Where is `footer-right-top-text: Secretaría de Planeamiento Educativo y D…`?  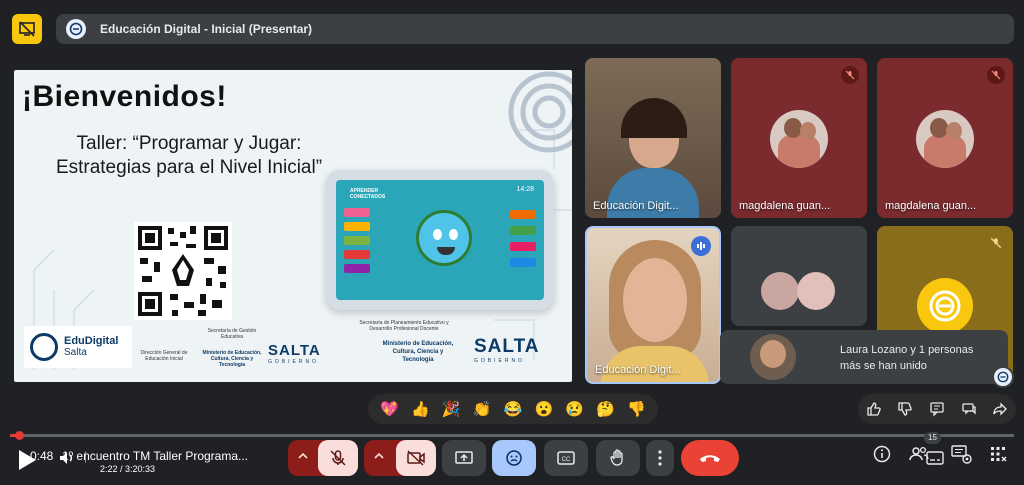 footer-right-top-text: Secretaría de Planeamiento Educativo y D… is located at coordinates (404, 326).